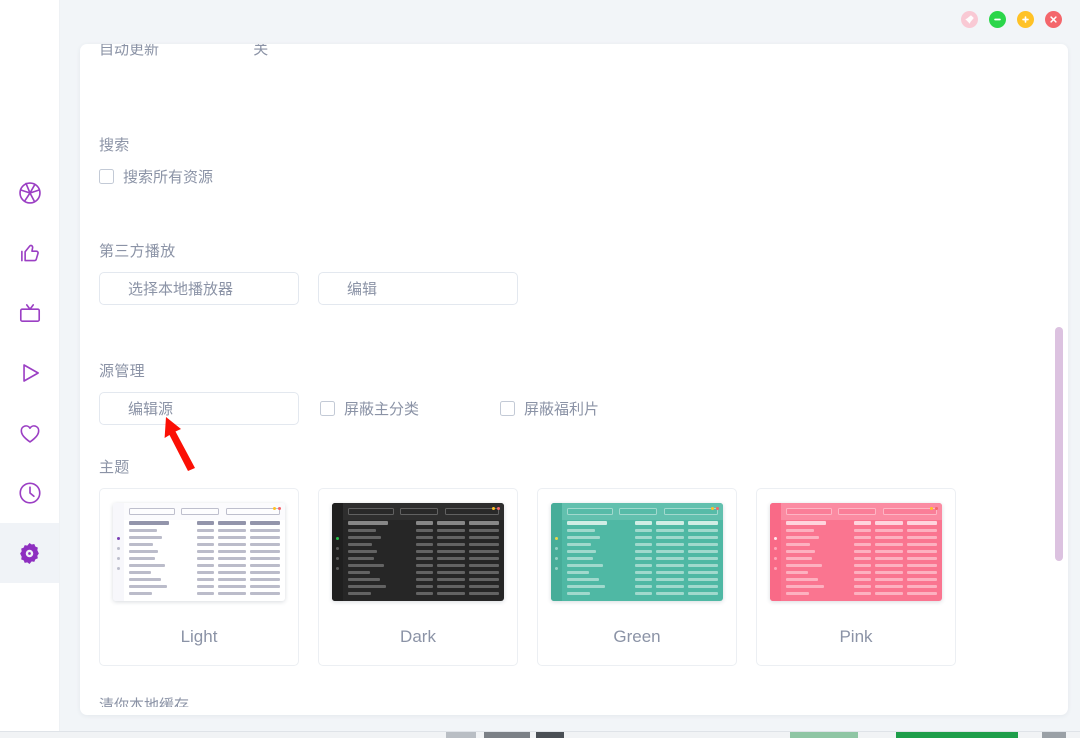 This screenshot has width=1080, height=738. I want to click on theme-preview-dark, so click(418, 552).